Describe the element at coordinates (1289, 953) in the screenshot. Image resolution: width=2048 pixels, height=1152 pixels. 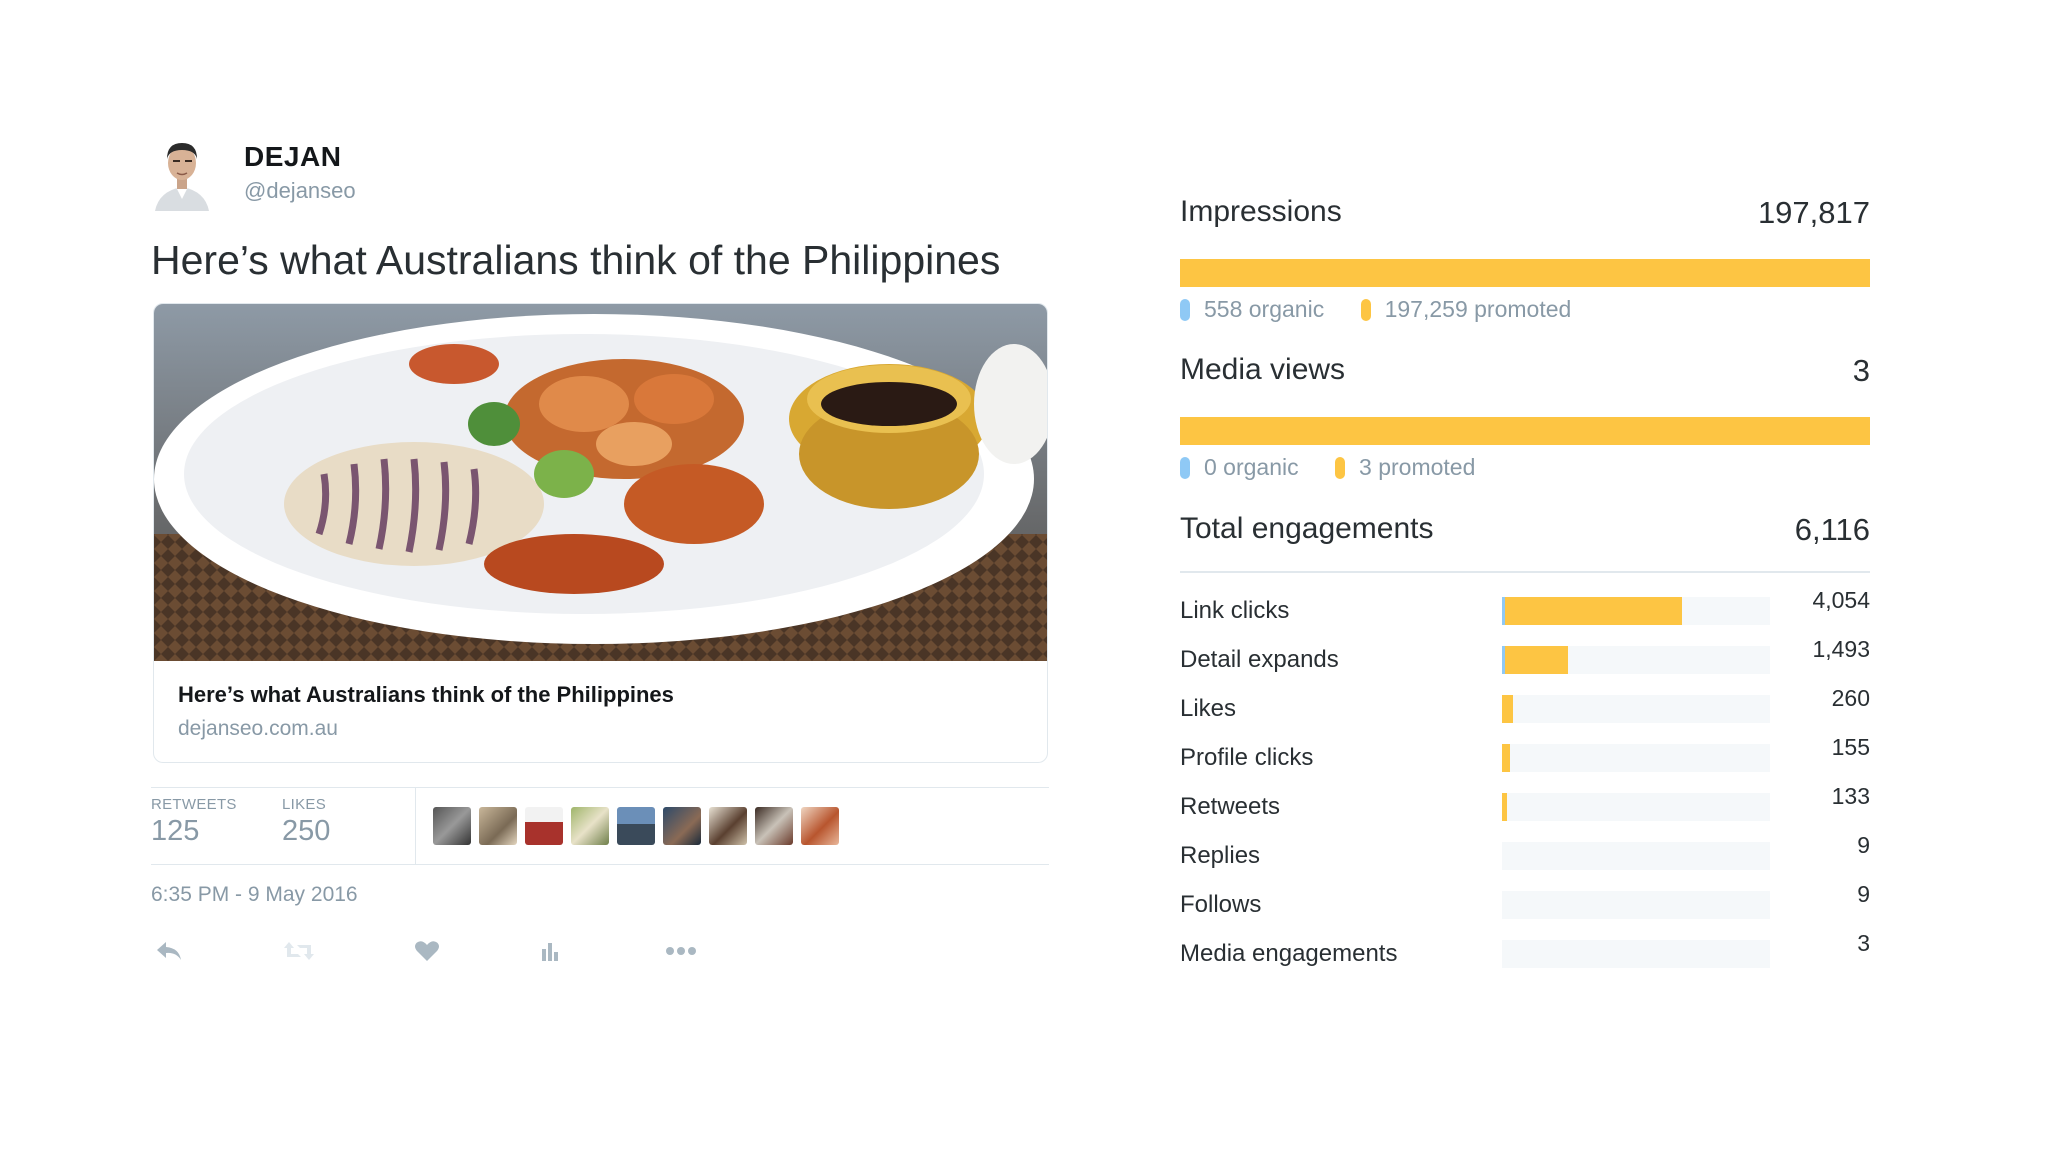
I see `engagement-label: Media engagements` at that location.